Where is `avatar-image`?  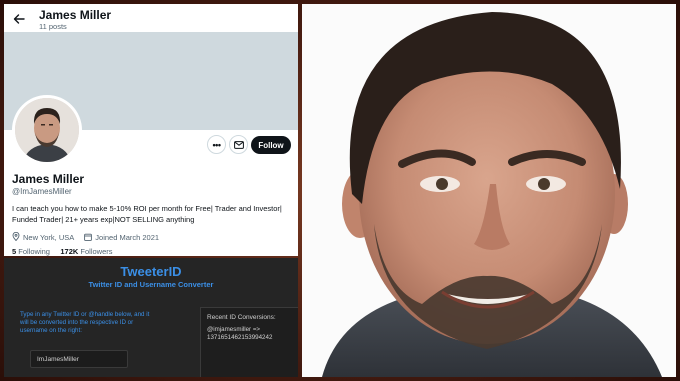
avatar-image is located at coordinates (47, 130).